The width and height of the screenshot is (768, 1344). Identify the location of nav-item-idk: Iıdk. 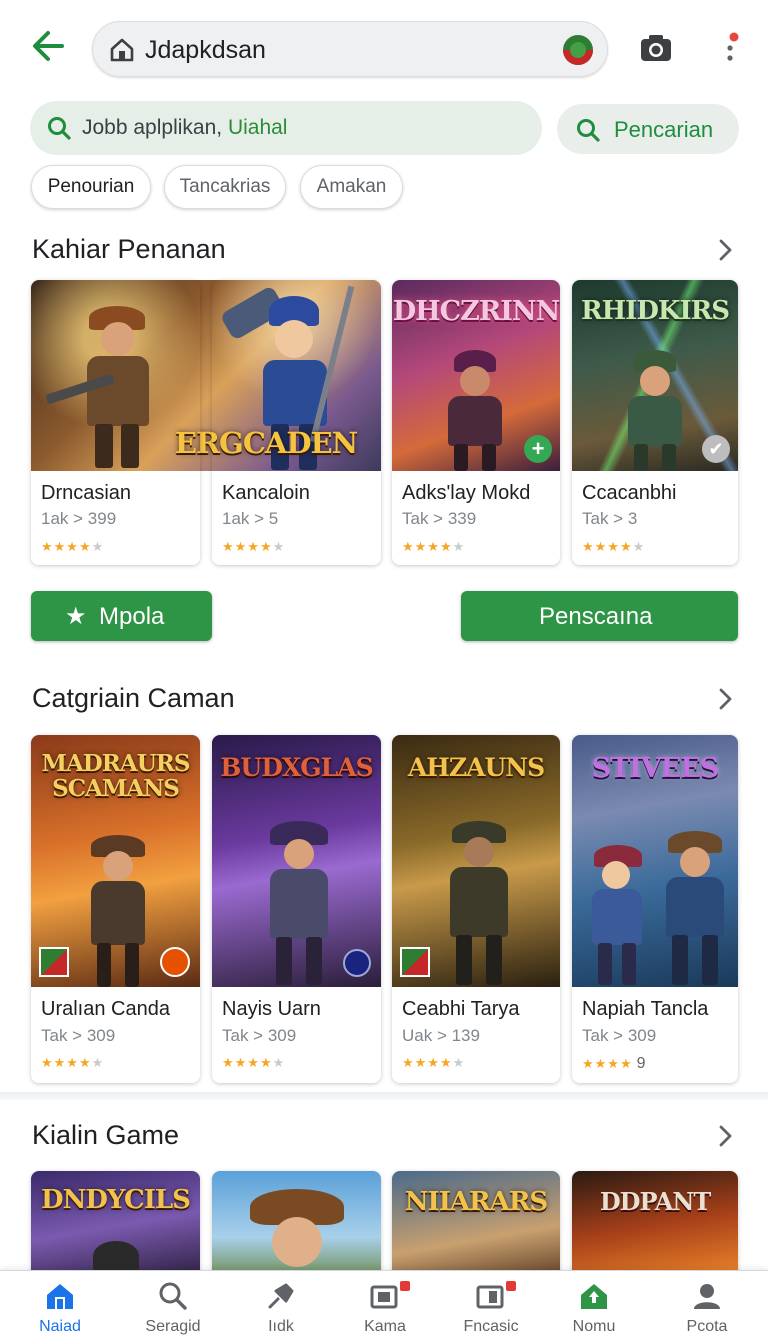
(281, 1307).